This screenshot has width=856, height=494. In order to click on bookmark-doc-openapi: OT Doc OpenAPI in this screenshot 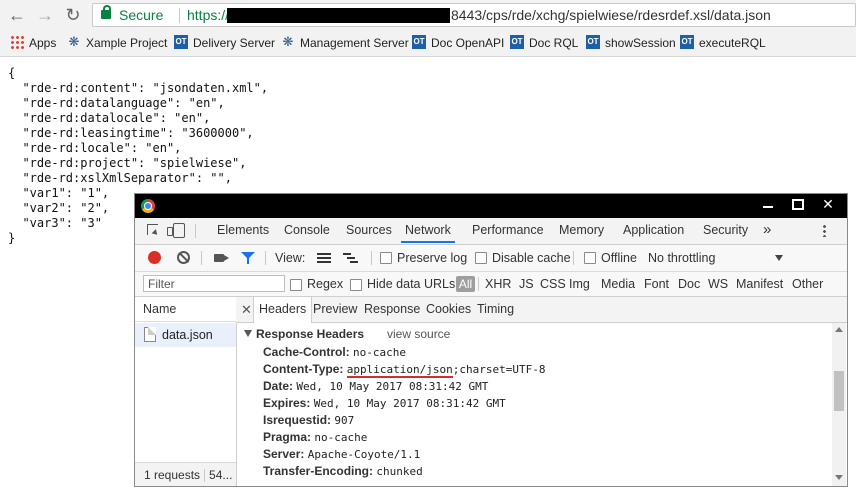, I will do `click(458, 43)`.